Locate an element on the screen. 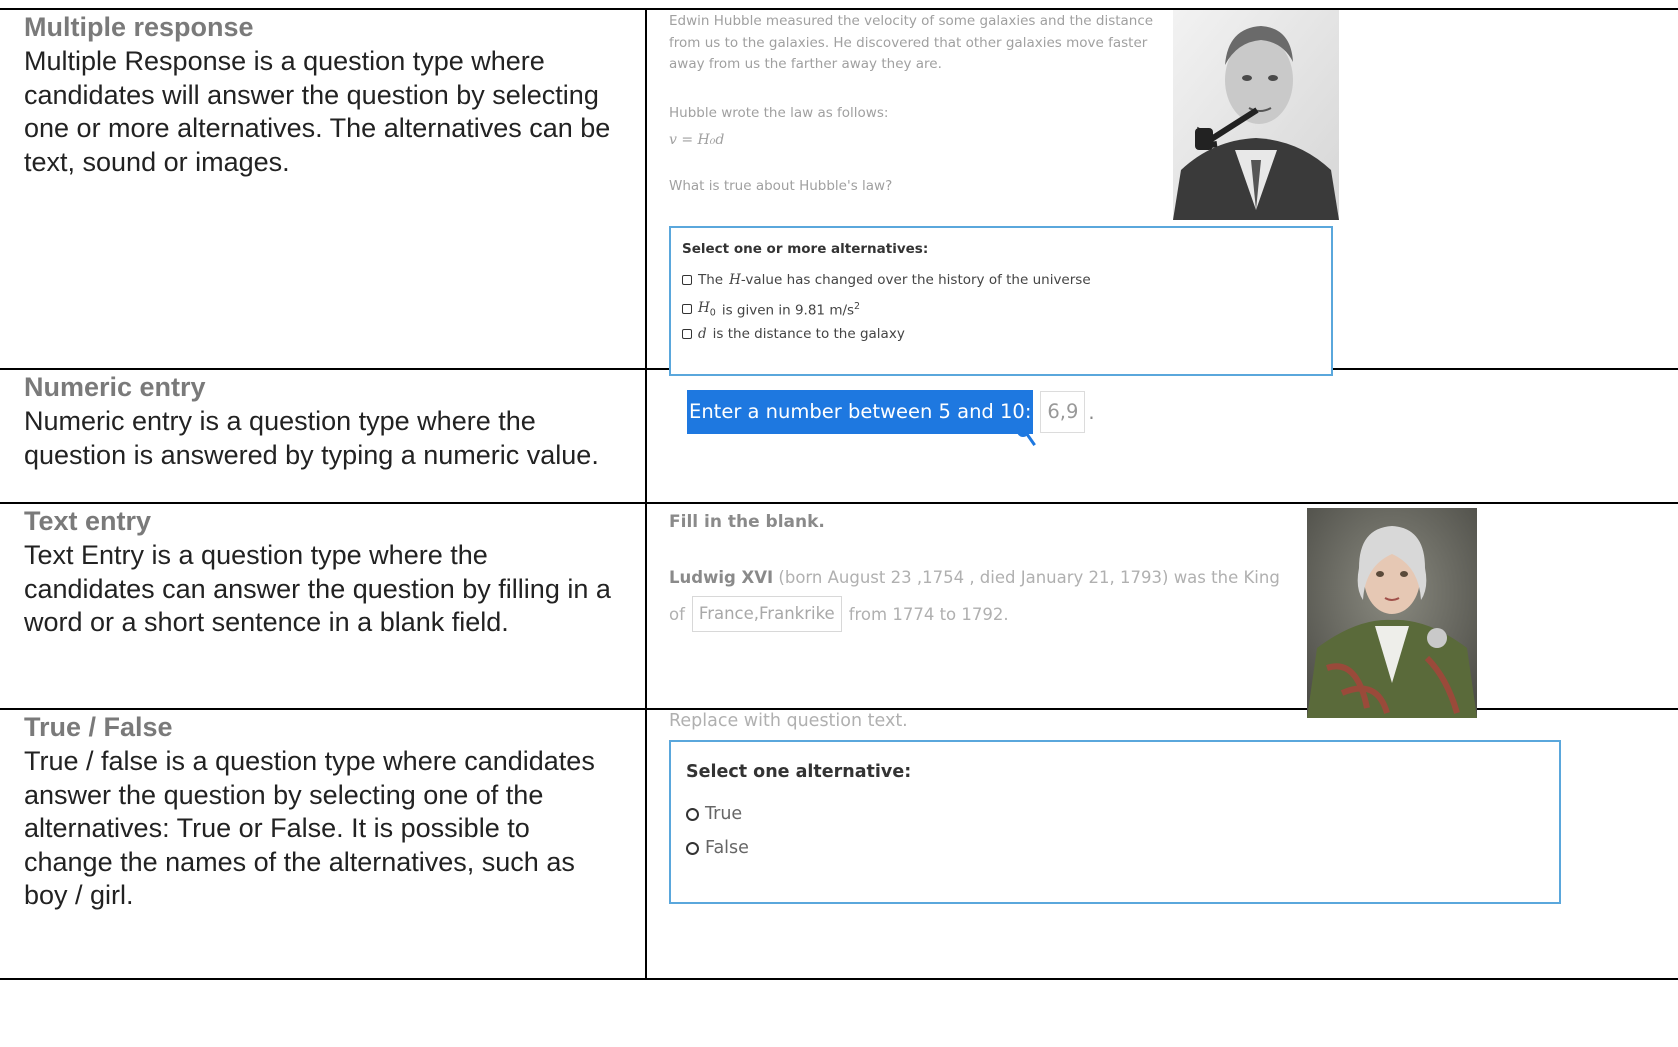 This screenshot has height=1047, width=1678. option-false: False is located at coordinates (717, 848).